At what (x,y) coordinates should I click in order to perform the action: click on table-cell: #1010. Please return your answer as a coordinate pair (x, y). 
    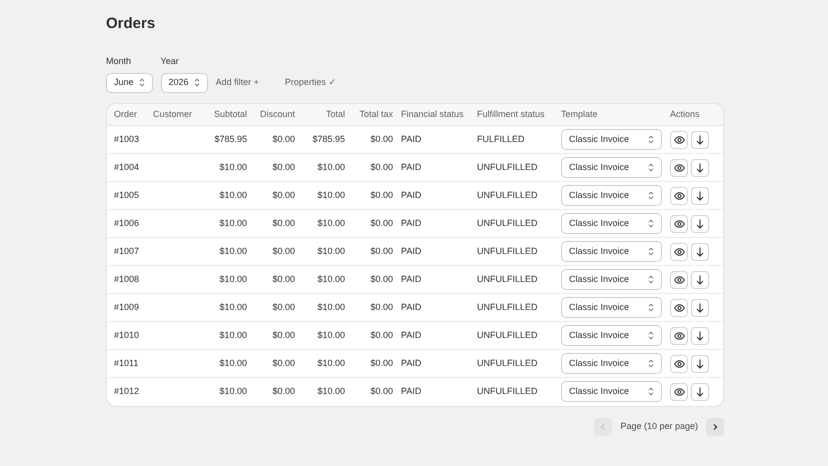
    Looking at the image, I should click on (127, 335).